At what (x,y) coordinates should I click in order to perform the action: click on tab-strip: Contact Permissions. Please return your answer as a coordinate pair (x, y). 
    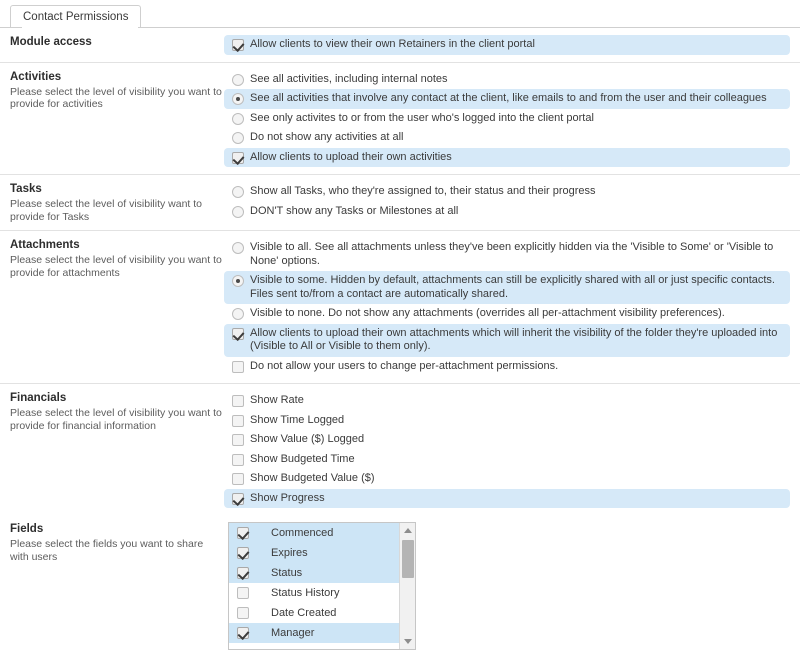
    Looking at the image, I should click on (400, 14).